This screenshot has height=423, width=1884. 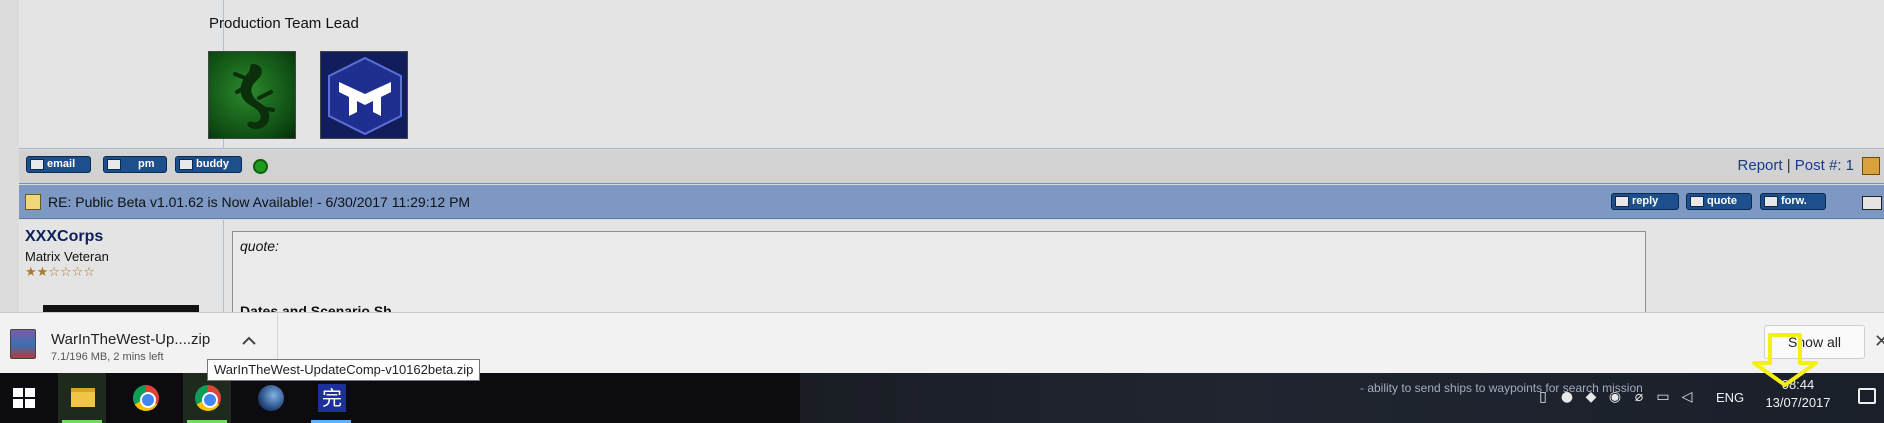 I want to click on rank-stars-icon: ★★☆☆☆☆, so click(x=60, y=272).